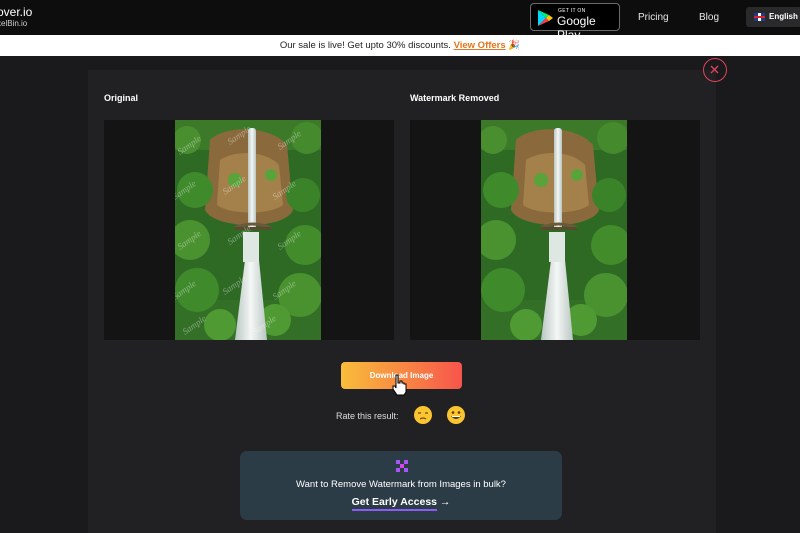 This screenshot has width=800, height=533. I want to click on hand-cursor-icon, so click(399, 385).